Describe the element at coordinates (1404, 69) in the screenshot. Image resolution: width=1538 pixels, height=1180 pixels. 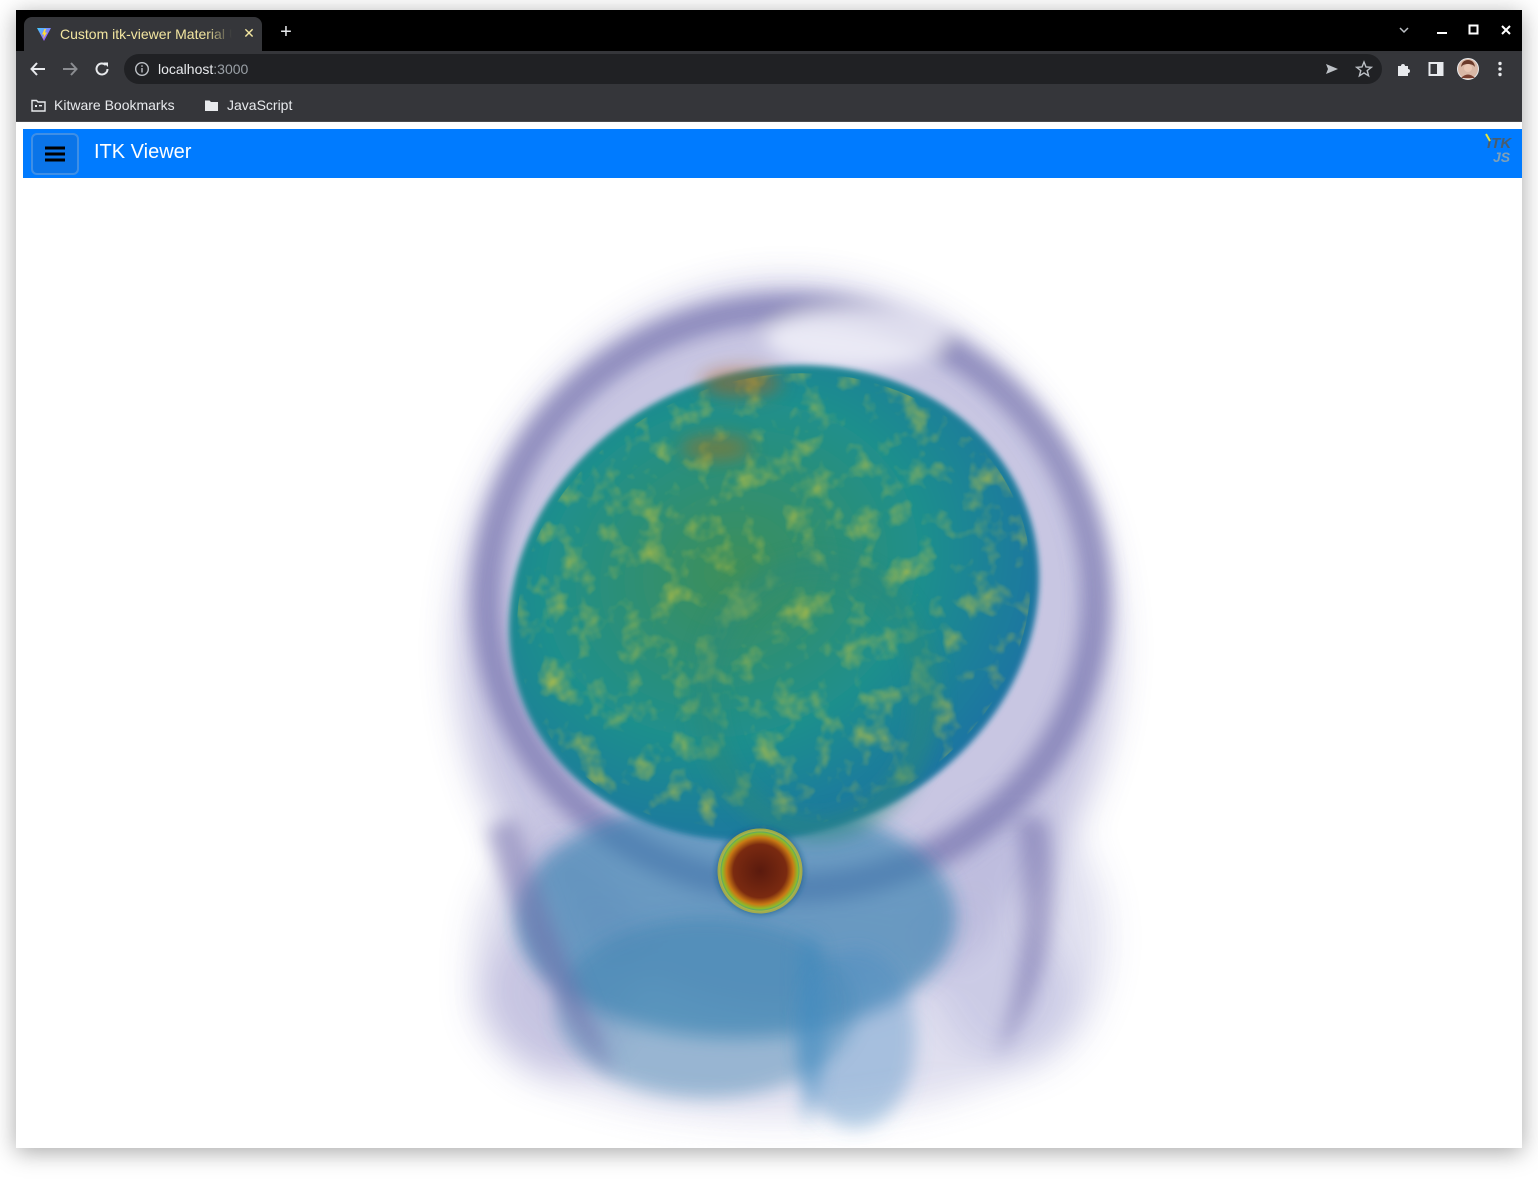
I see `extensions-puzzle-icon` at that location.